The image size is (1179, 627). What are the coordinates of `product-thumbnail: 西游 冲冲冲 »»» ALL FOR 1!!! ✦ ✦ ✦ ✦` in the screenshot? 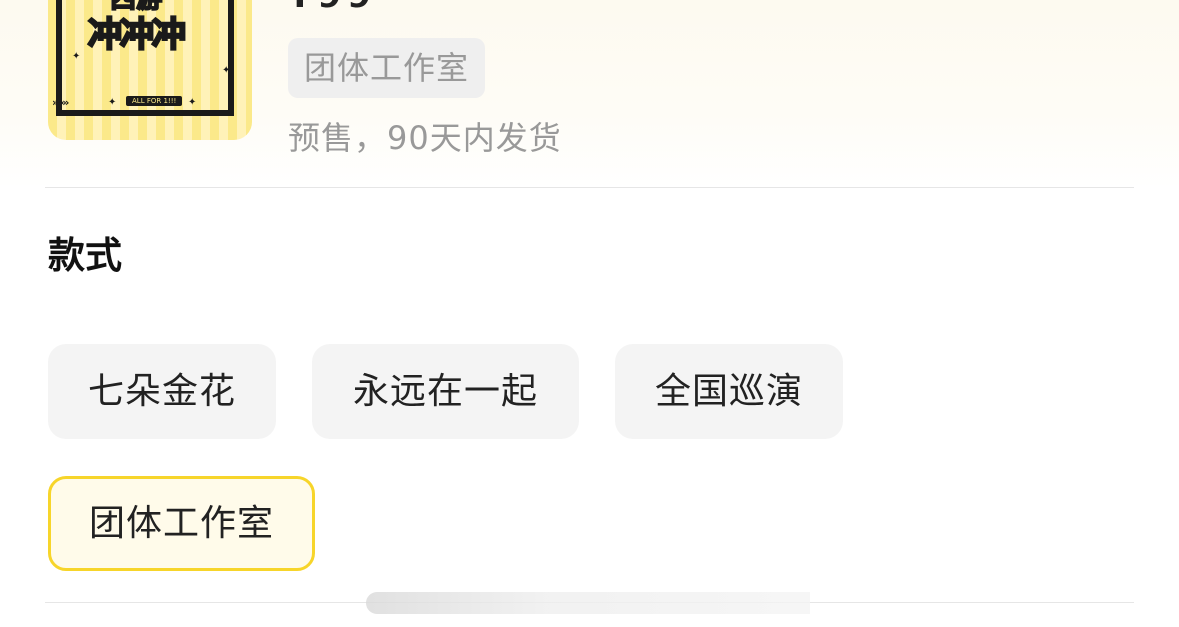 It's located at (150, 70).